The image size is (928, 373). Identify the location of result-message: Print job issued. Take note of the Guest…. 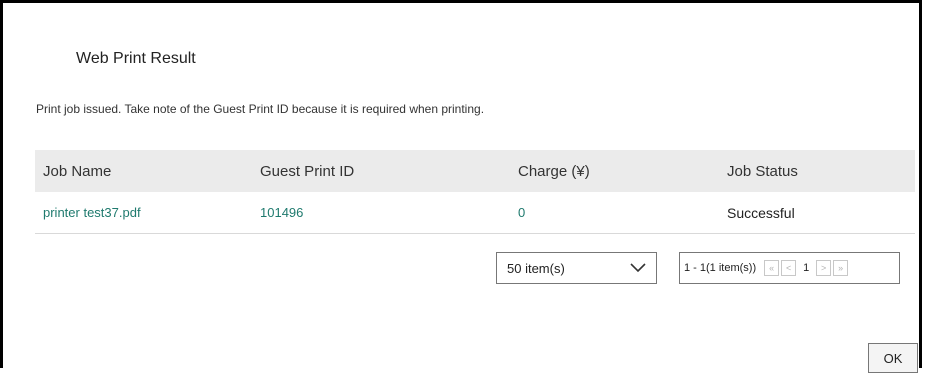
(260, 109).